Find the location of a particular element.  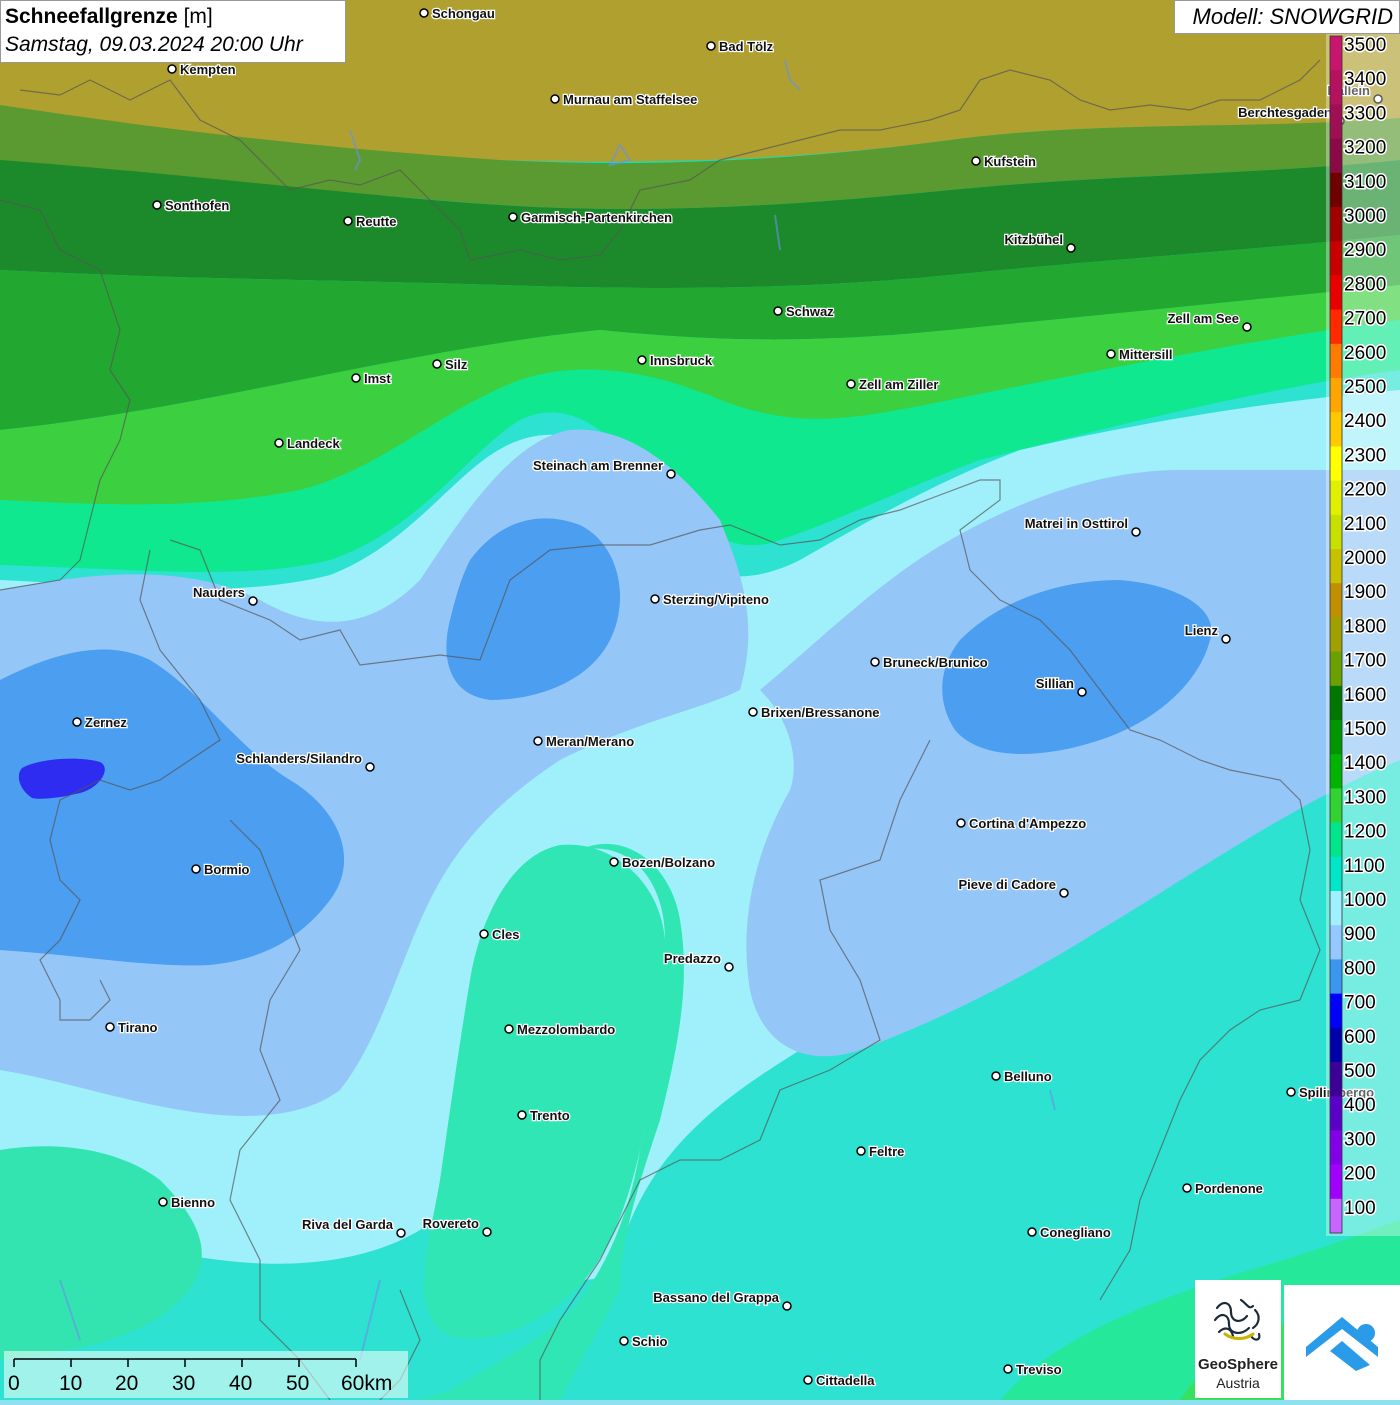

city-marker: Meran/Merano is located at coordinates (584, 741).